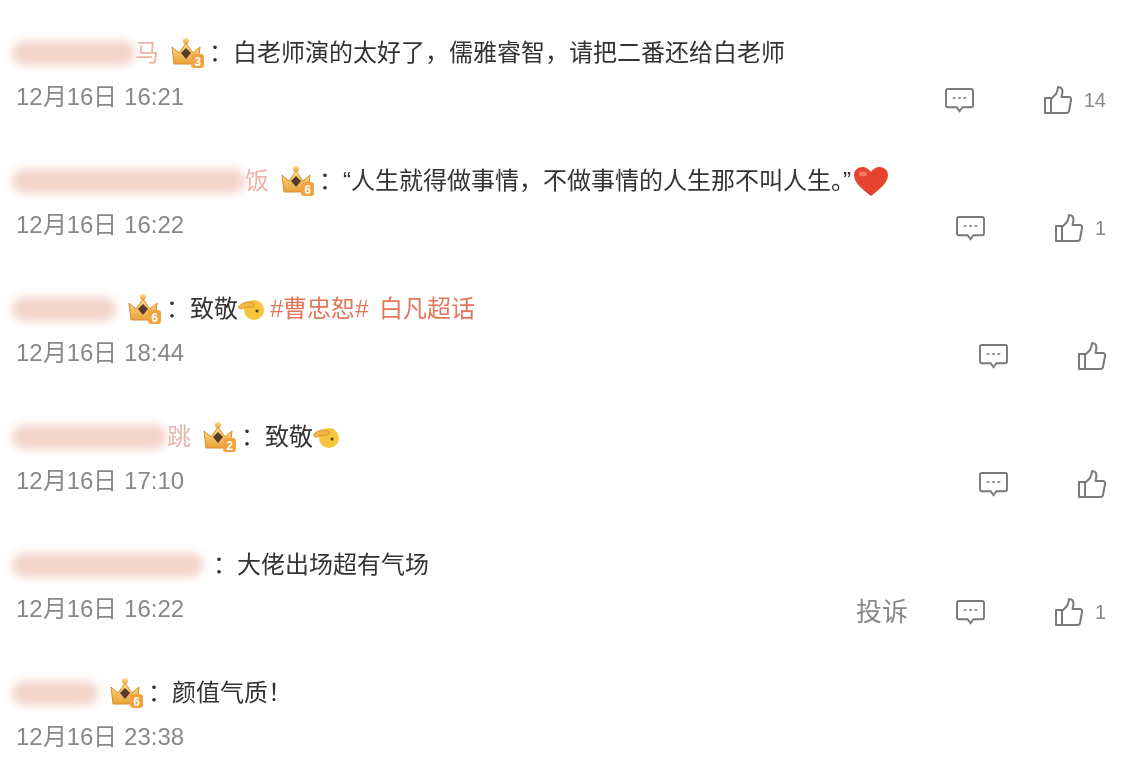 This screenshot has height=778, width=1136. What do you see at coordinates (597, 181) in the screenshot?
I see `comment-text: “人生就得做事情，不做事情的人生那不叫人生。”` at bounding box center [597, 181].